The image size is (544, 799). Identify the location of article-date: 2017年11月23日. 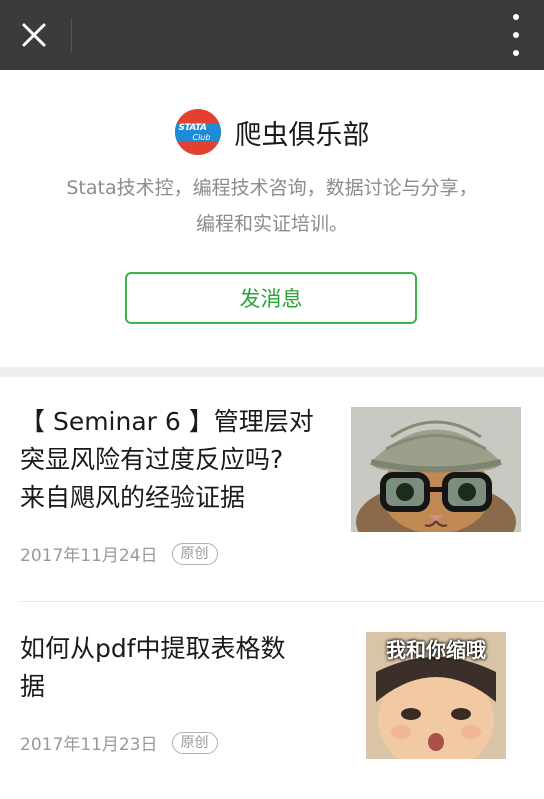
(89, 745).